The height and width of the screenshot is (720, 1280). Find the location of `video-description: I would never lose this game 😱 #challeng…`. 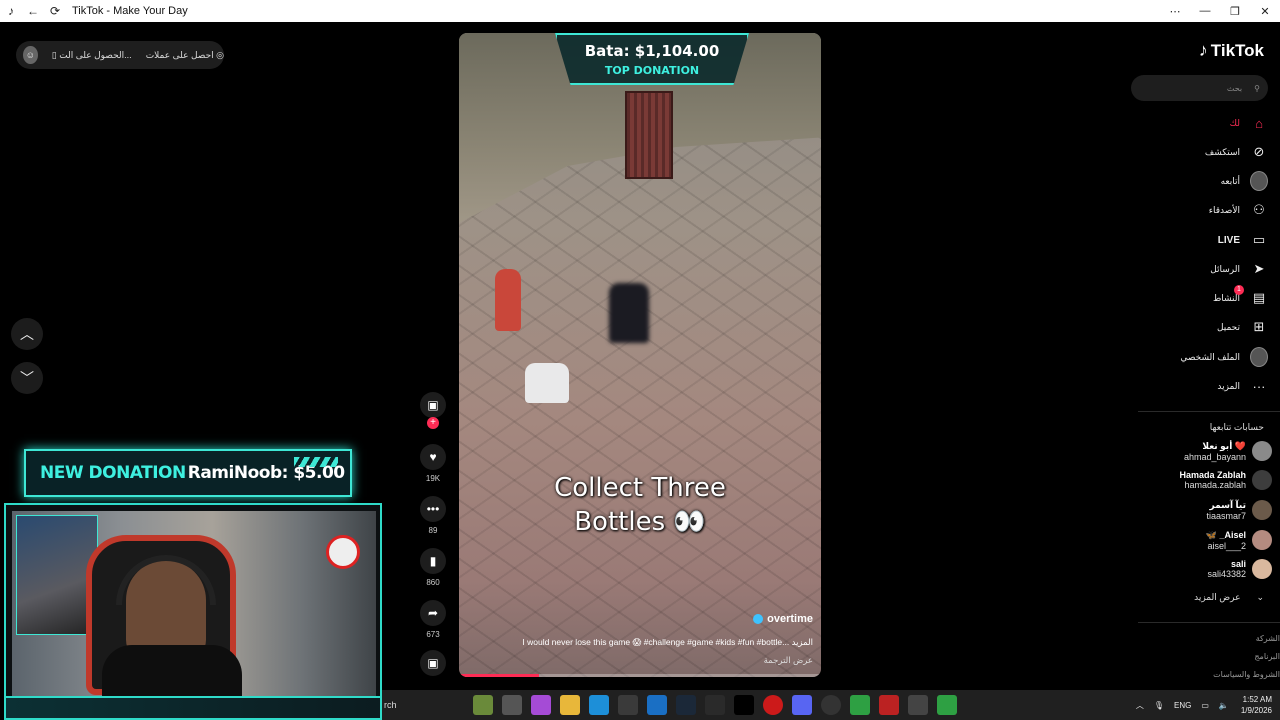

video-description: I would never lose this game 😱 #challeng… is located at coordinates (640, 642).